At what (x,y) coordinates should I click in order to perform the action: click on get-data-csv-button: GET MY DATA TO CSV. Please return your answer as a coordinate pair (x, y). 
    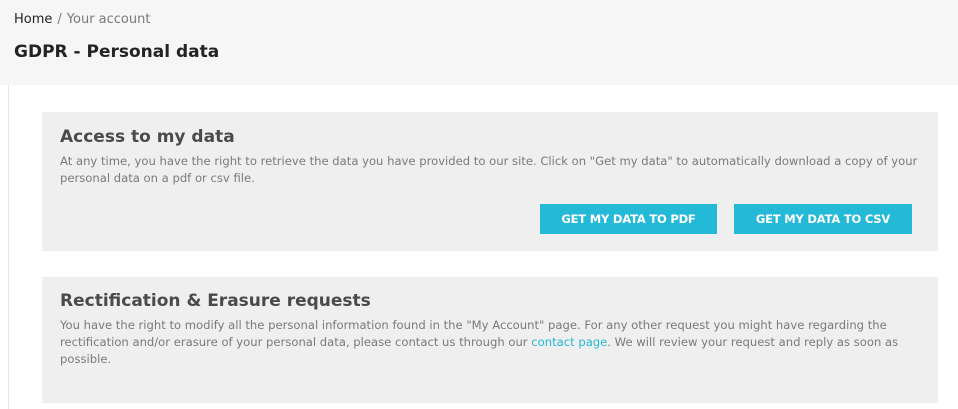
    Looking at the image, I should click on (823, 219).